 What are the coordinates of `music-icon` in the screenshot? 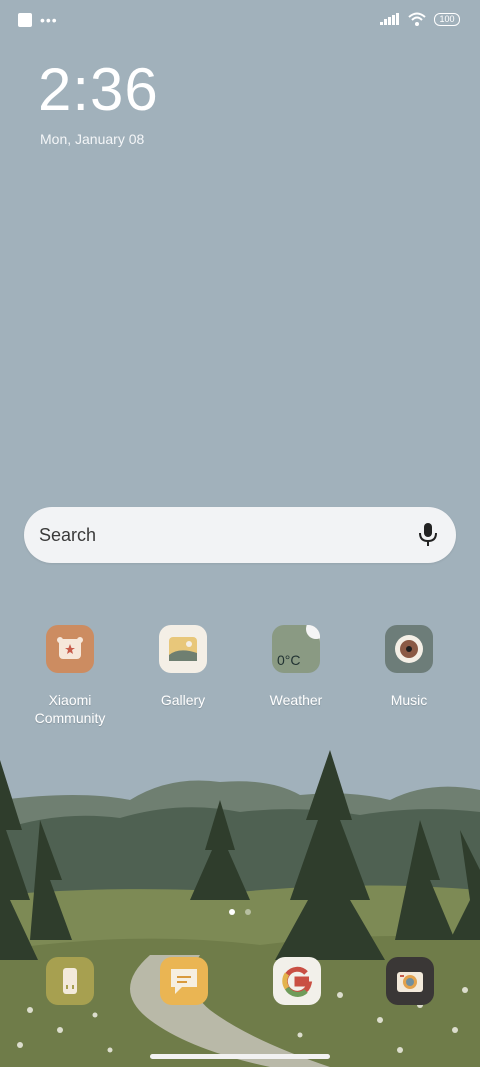 It's located at (409, 649).